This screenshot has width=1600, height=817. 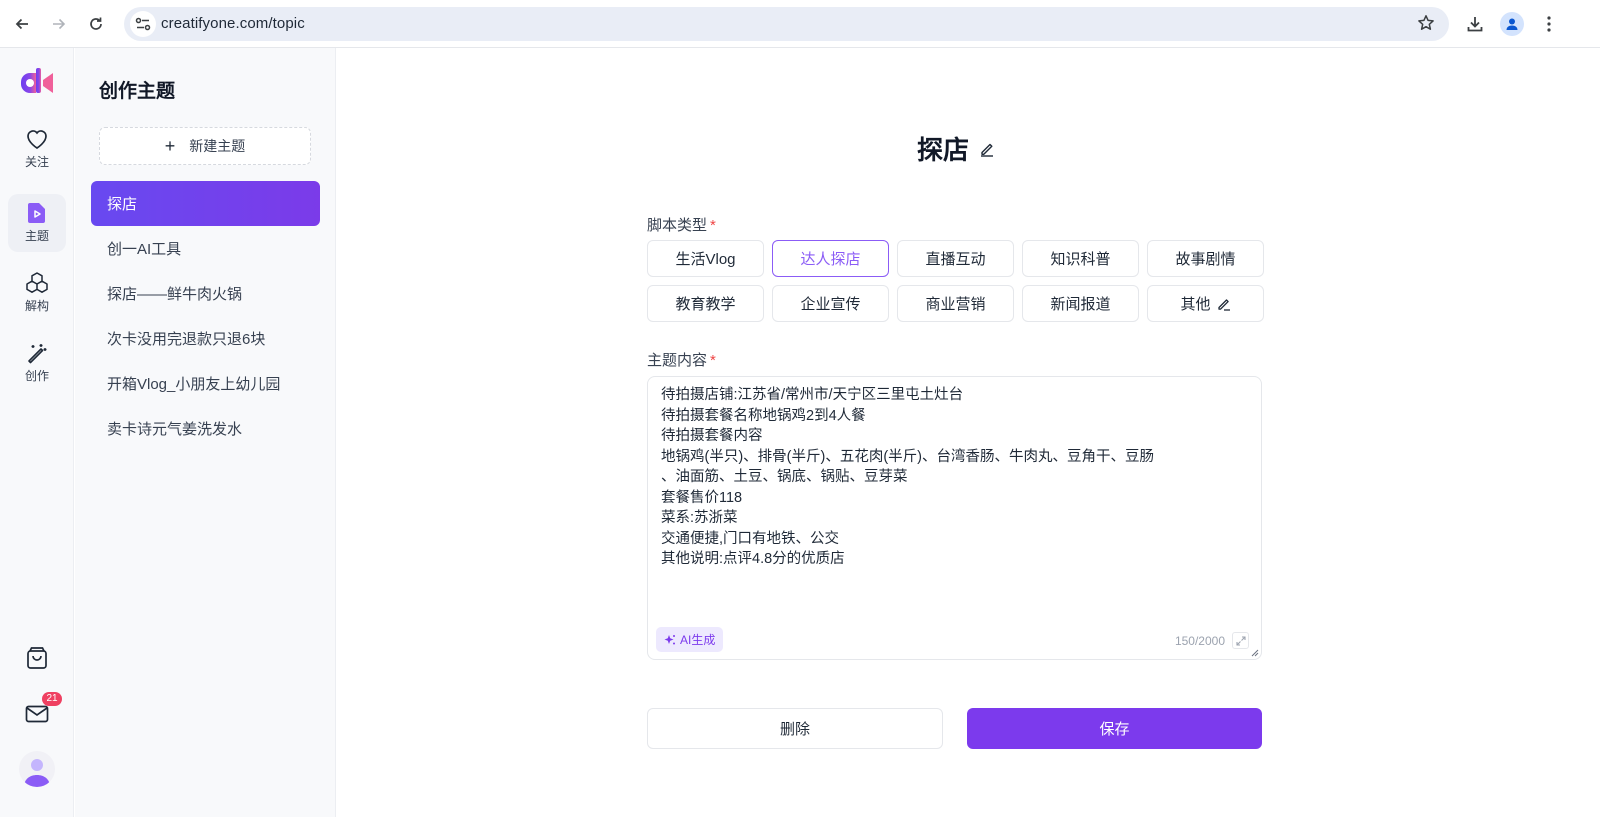 What do you see at coordinates (36, 306) in the screenshot?
I see `nav-deconstruct-label: 解构` at bounding box center [36, 306].